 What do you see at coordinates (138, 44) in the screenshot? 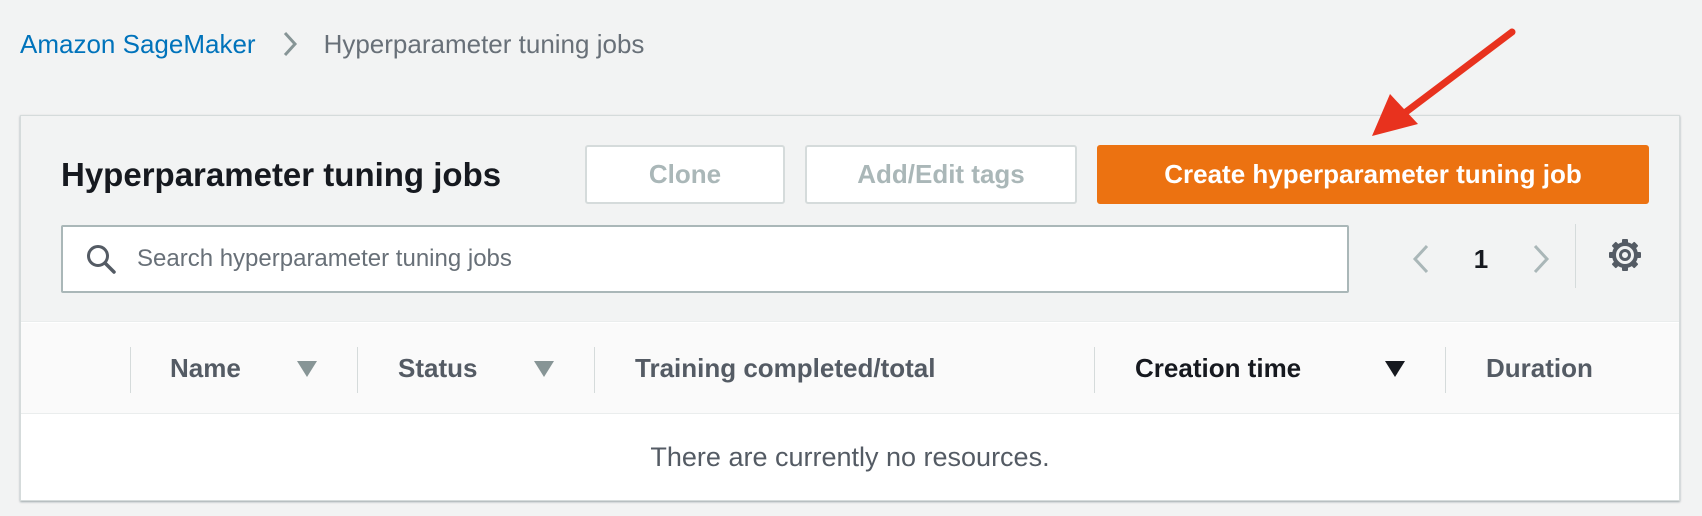
I see `breadcrumb-link-sagemaker: Amazon SageMaker` at bounding box center [138, 44].